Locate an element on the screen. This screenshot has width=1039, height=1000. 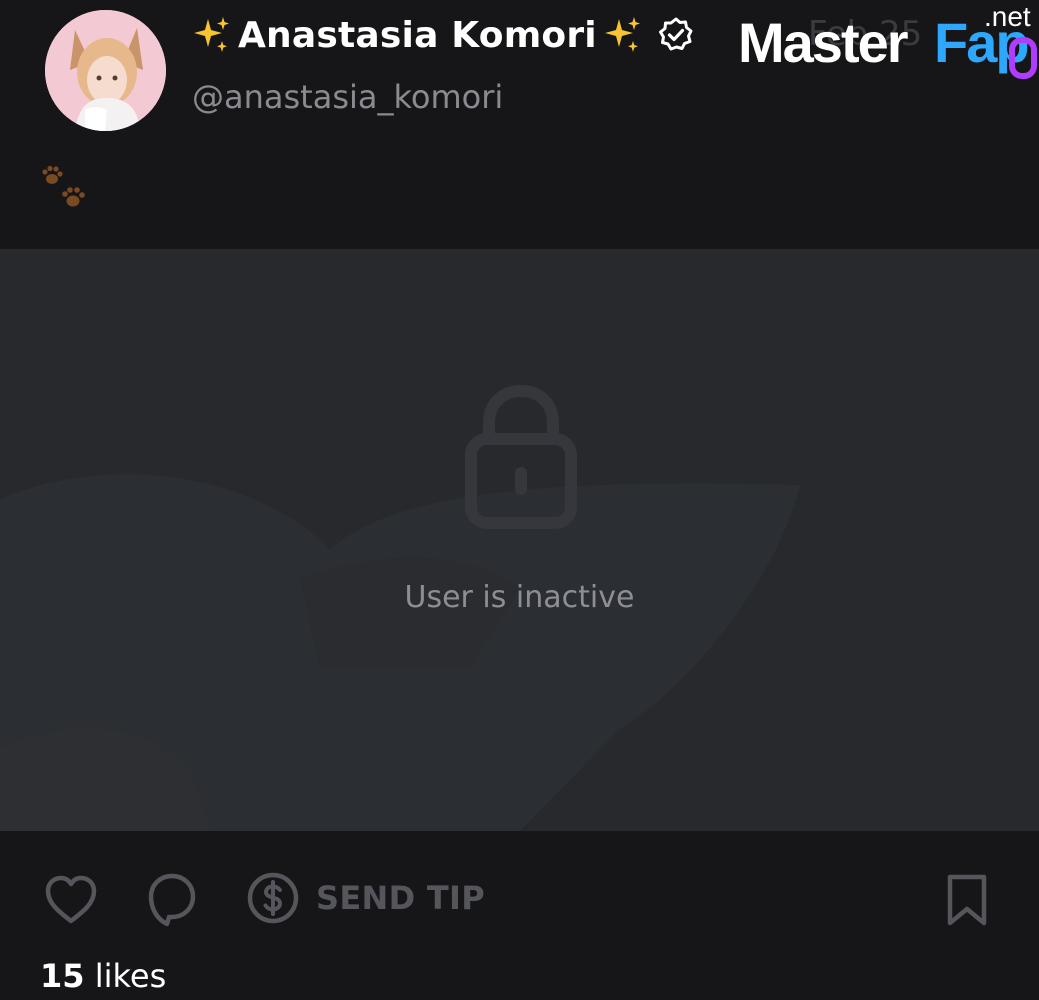
author-name-row: Anastasia Komori is located at coordinates (443, 35).